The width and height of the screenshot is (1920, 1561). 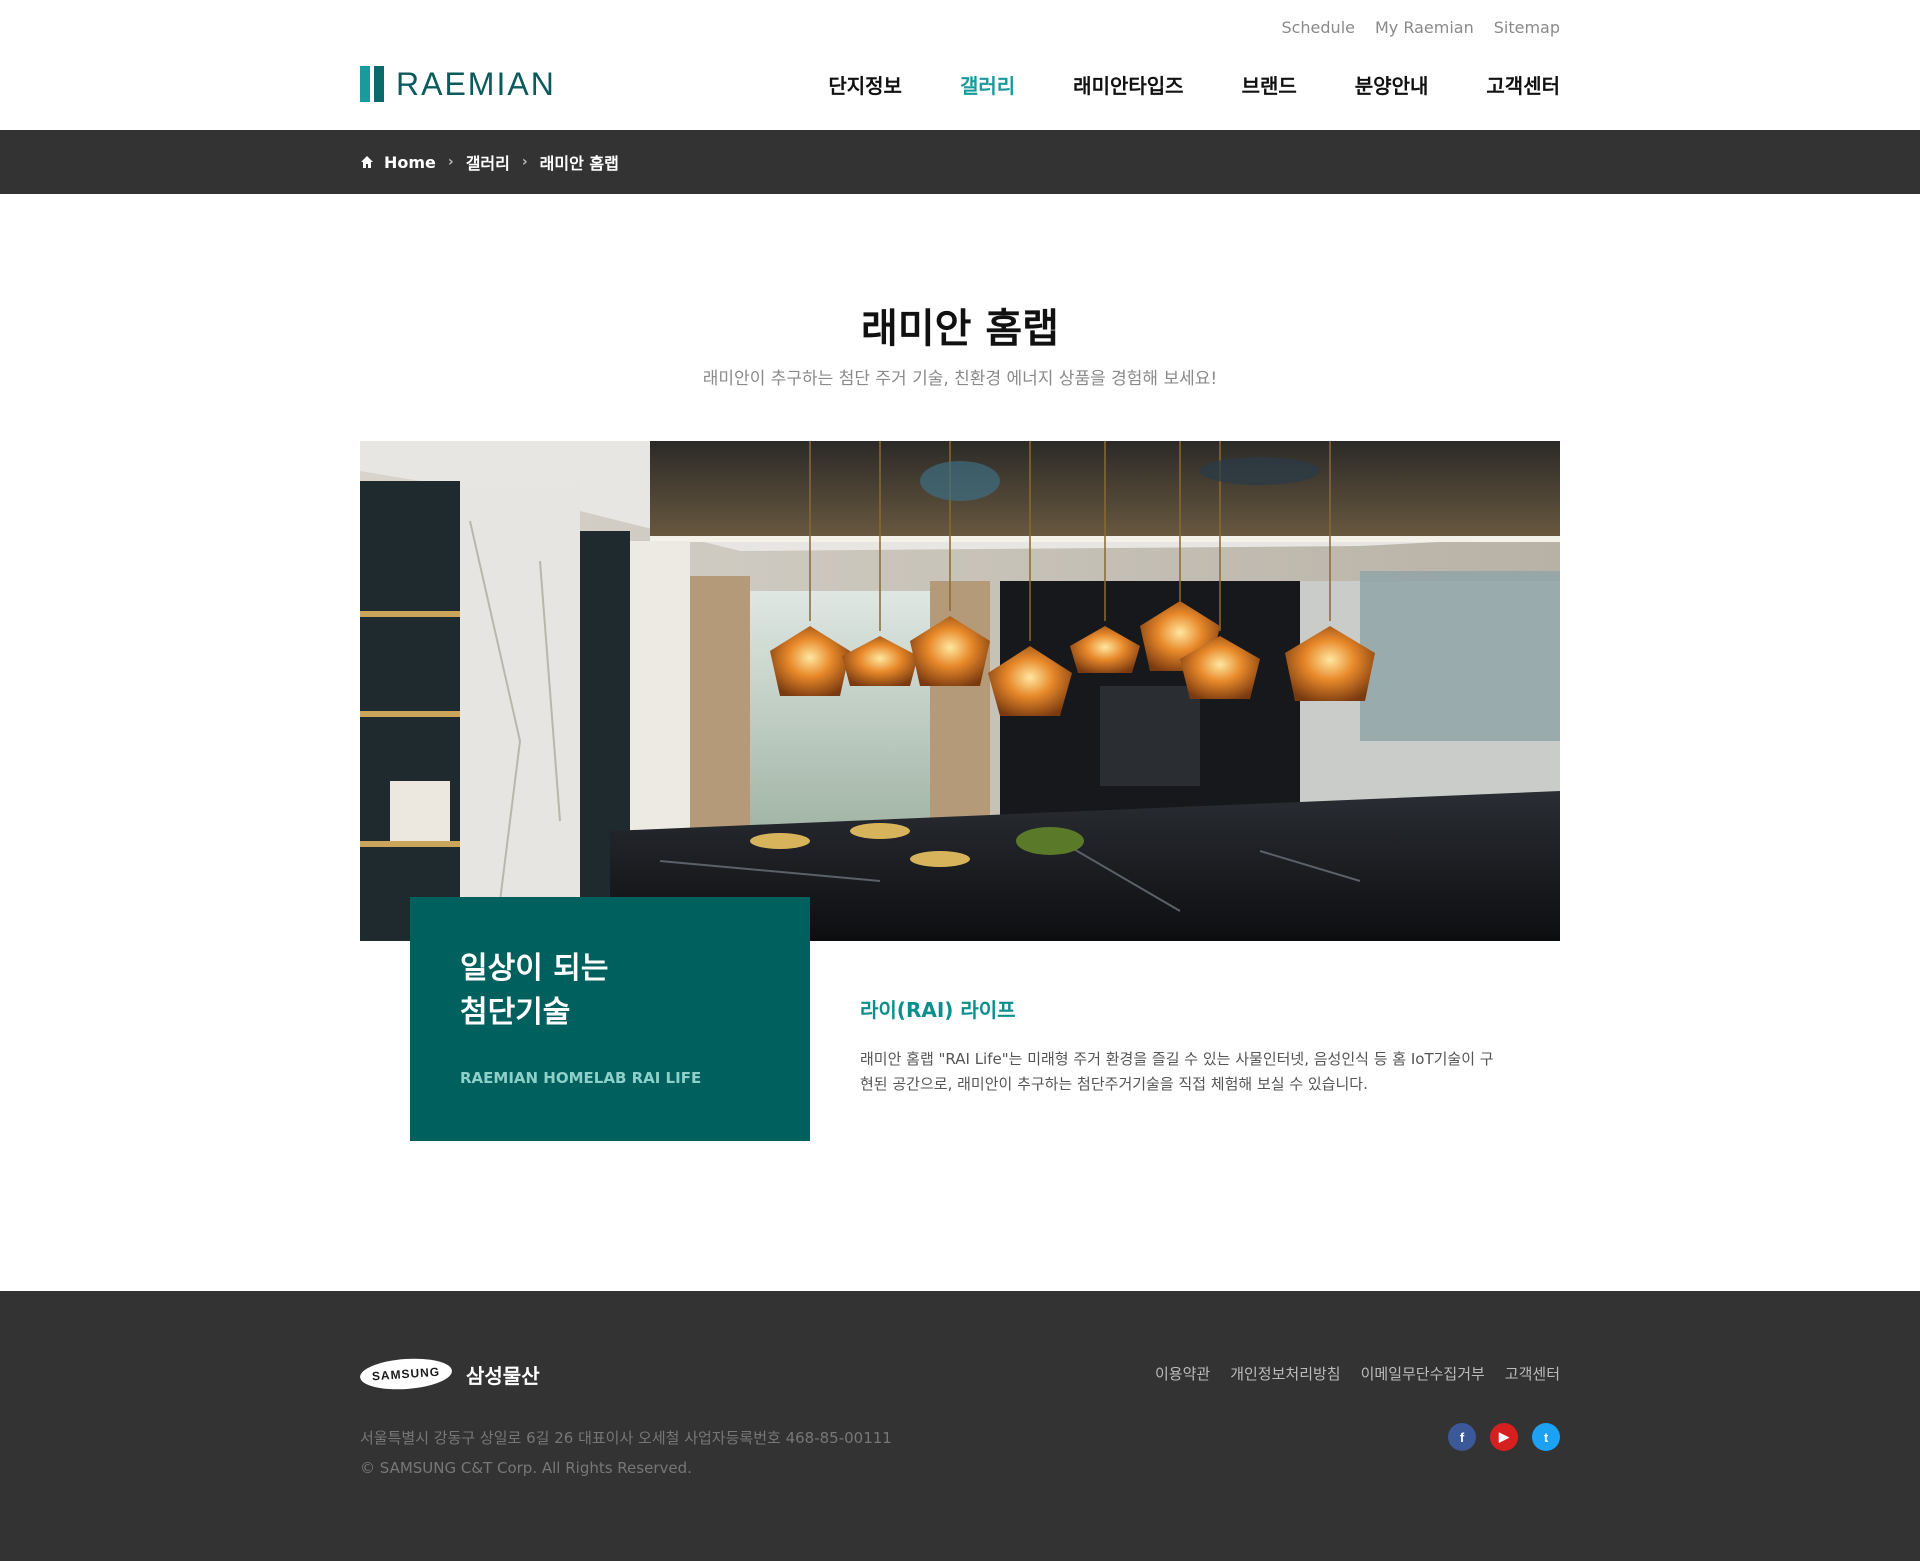 What do you see at coordinates (579, 163) in the screenshot?
I see `breadcrumb-current: 래미안 홈랩` at bounding box center [579, 163].